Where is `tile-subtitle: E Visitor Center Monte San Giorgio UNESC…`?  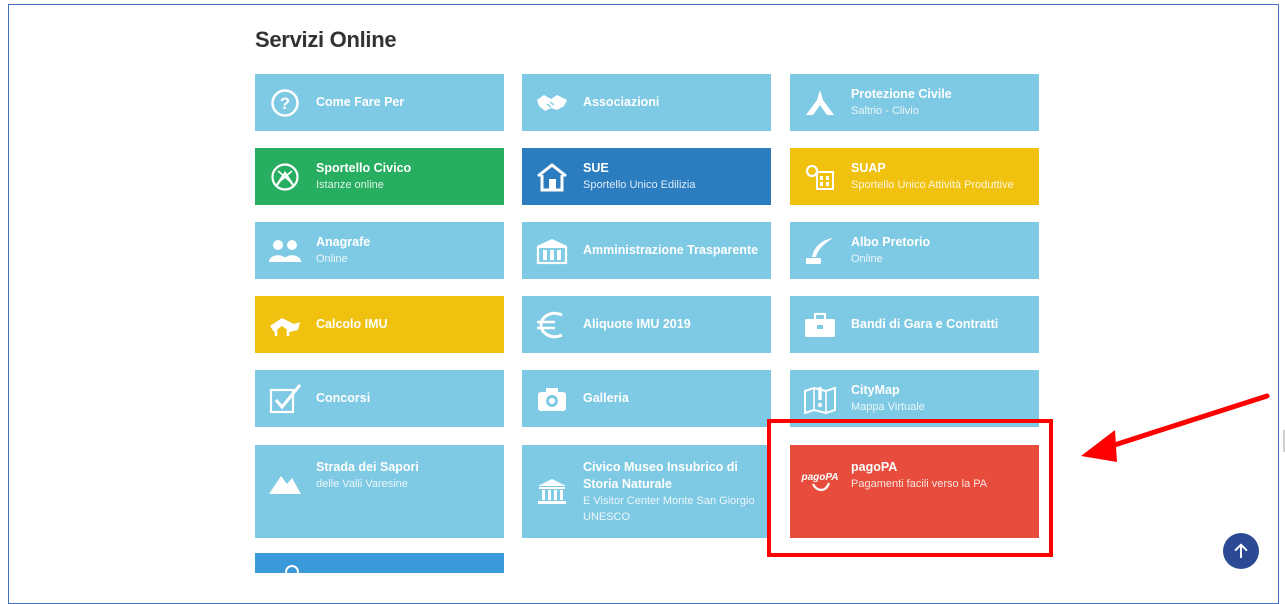 tile-subtitle: E Visitor Center Monte San Giorgio UNESC… is located at coordinates (669, 509).